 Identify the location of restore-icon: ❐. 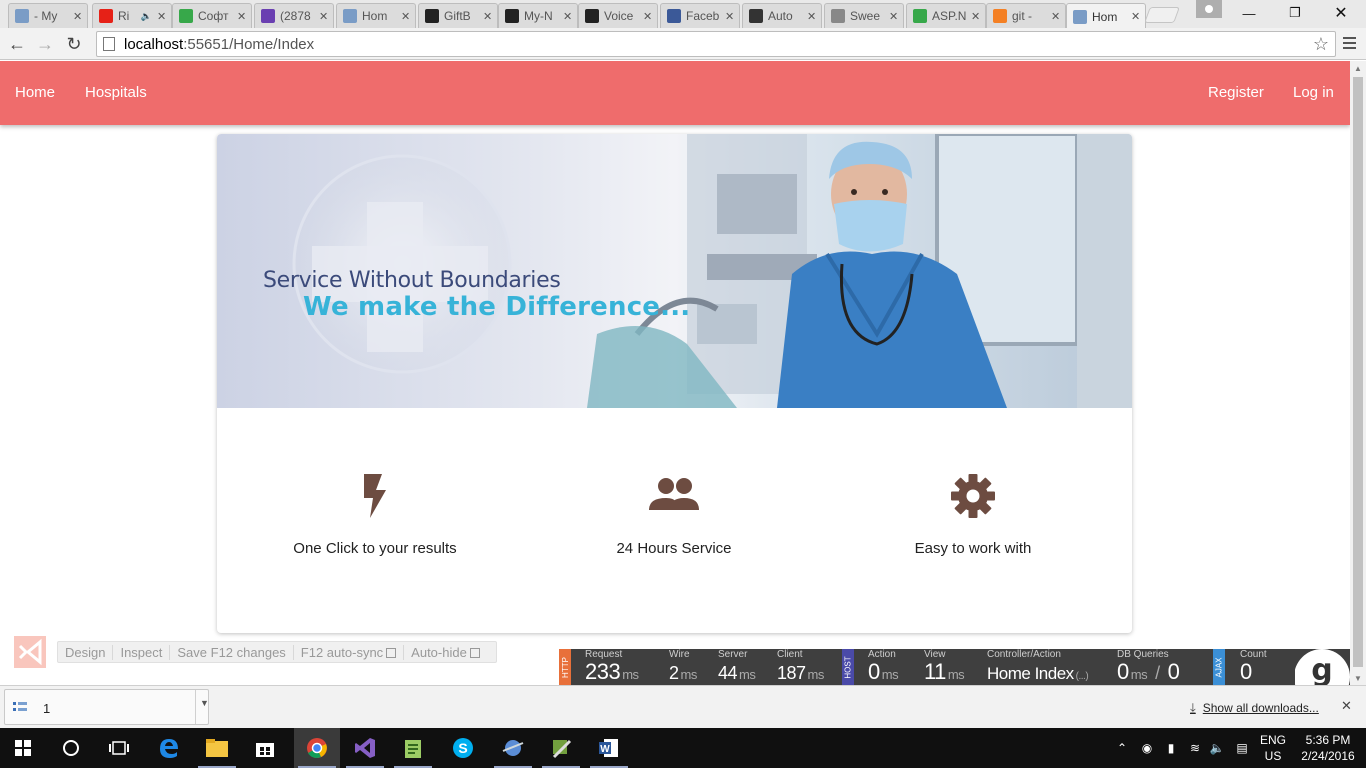
(1295, 13).